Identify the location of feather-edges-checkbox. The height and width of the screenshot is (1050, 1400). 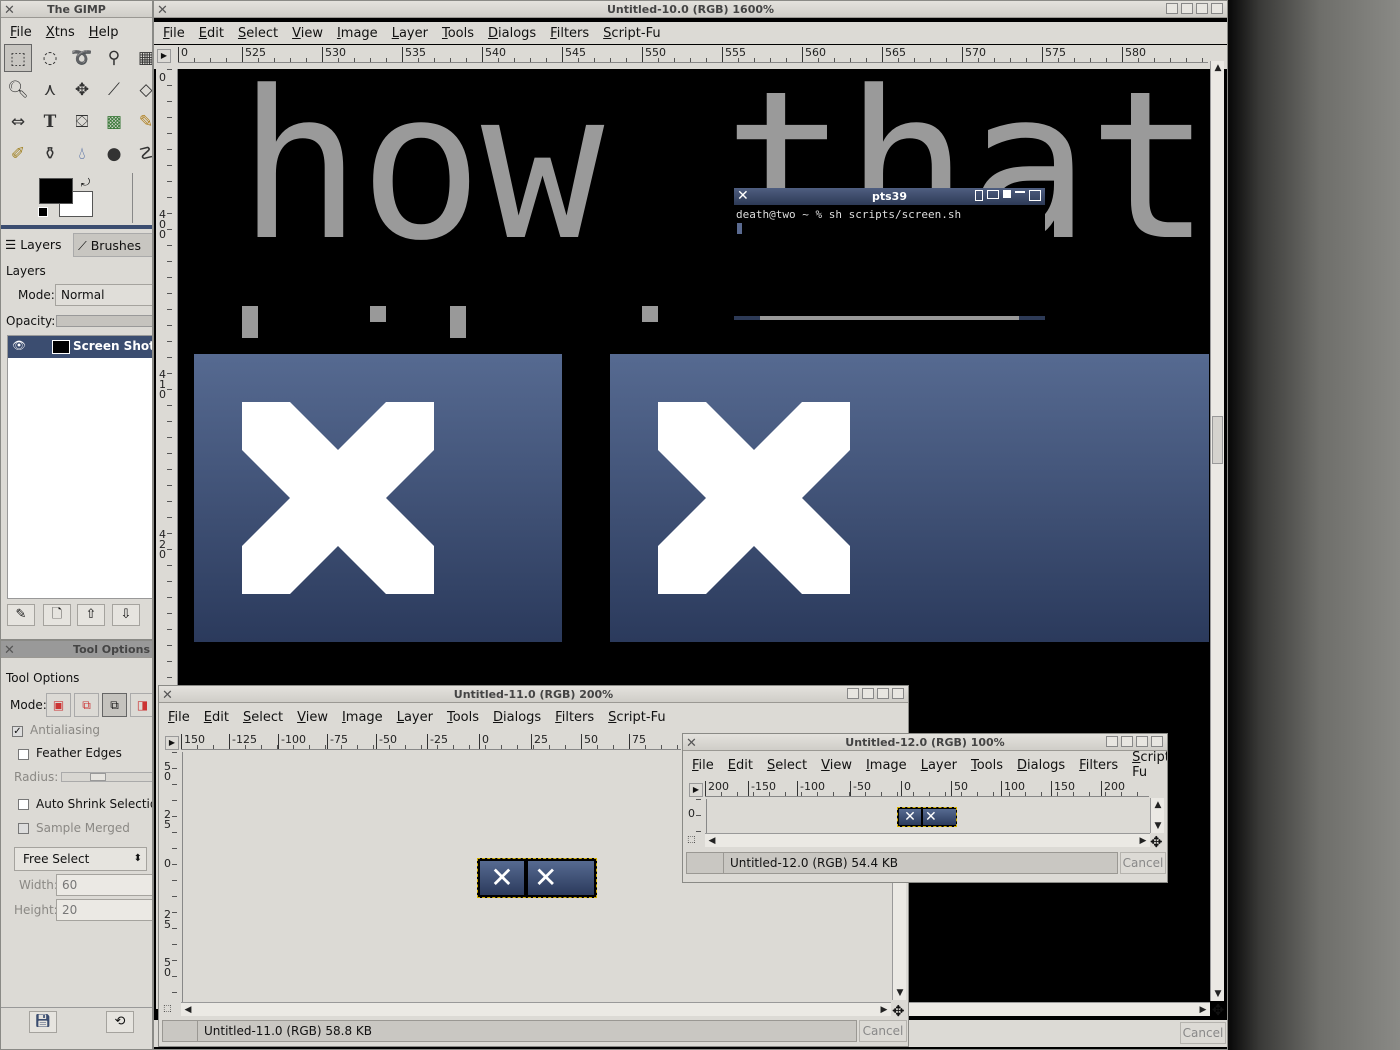
(23, 754).